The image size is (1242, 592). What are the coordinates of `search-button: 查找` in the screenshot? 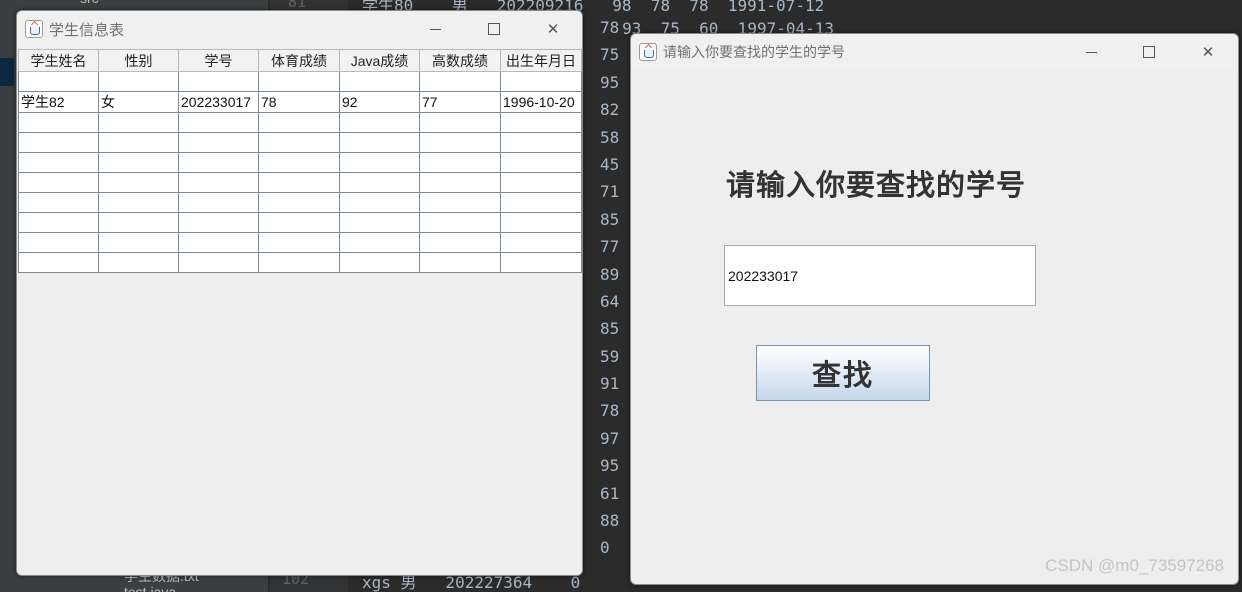 It's located at (843, 373).